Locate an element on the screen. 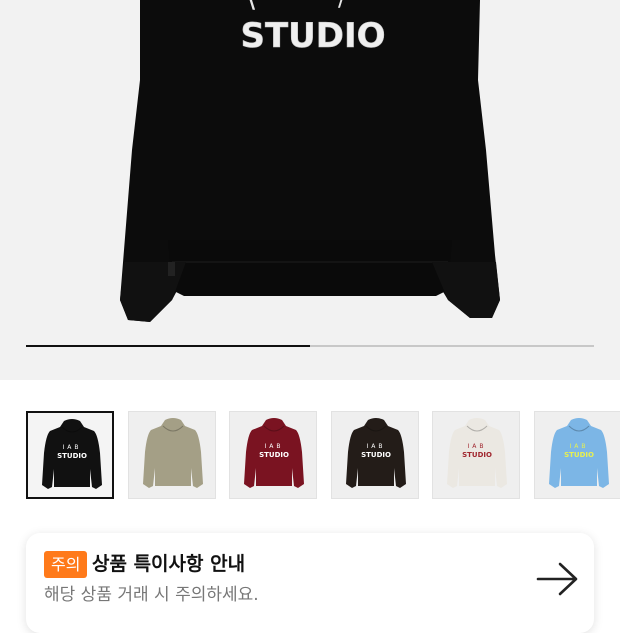  notice-title: 상품 특이사항 안내 is located at coordinates (168, 564).